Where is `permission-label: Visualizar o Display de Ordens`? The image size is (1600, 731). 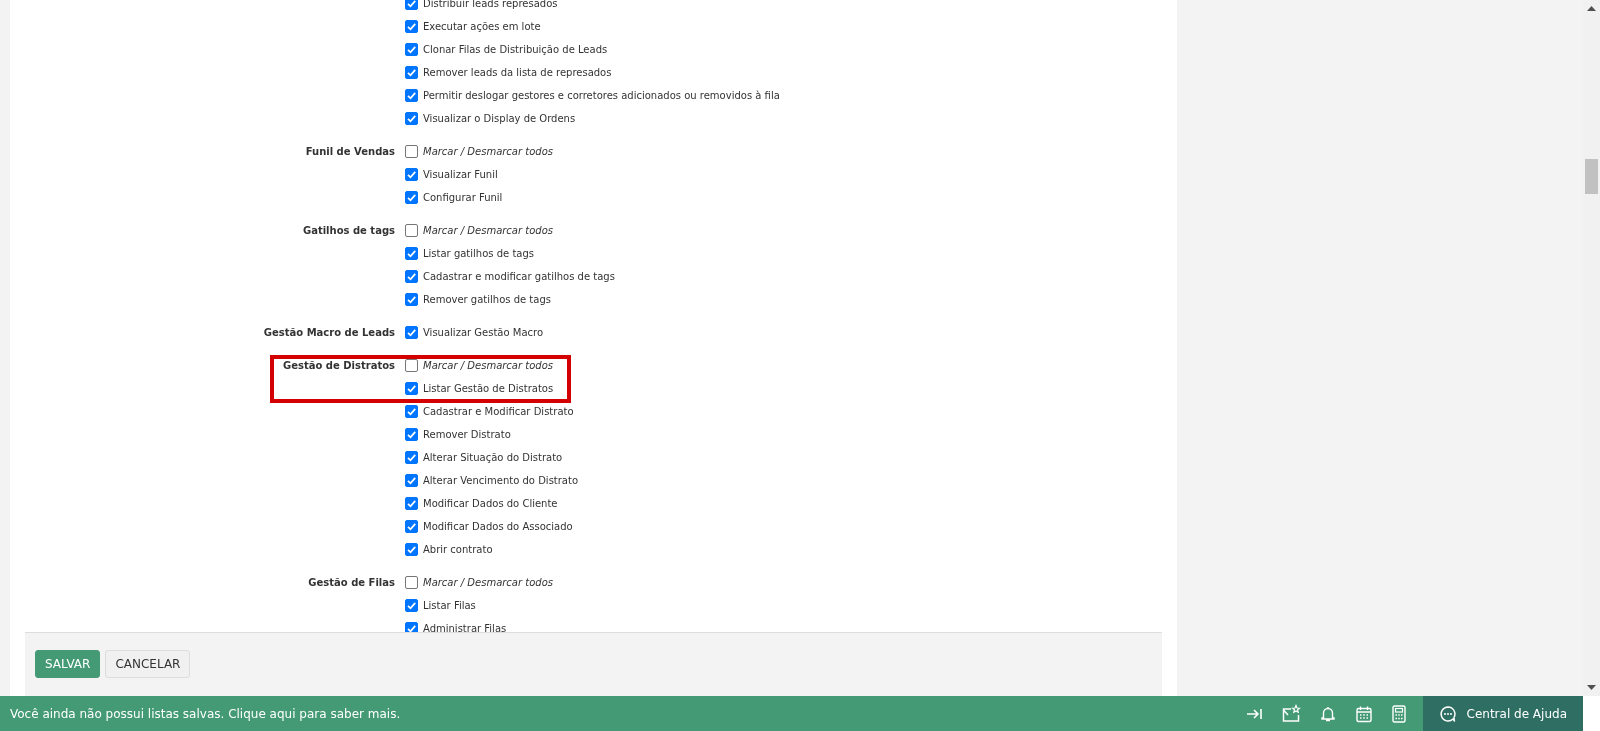 permission-label: Visualizar o Display de Ordens is located at coordinates (499, 118).